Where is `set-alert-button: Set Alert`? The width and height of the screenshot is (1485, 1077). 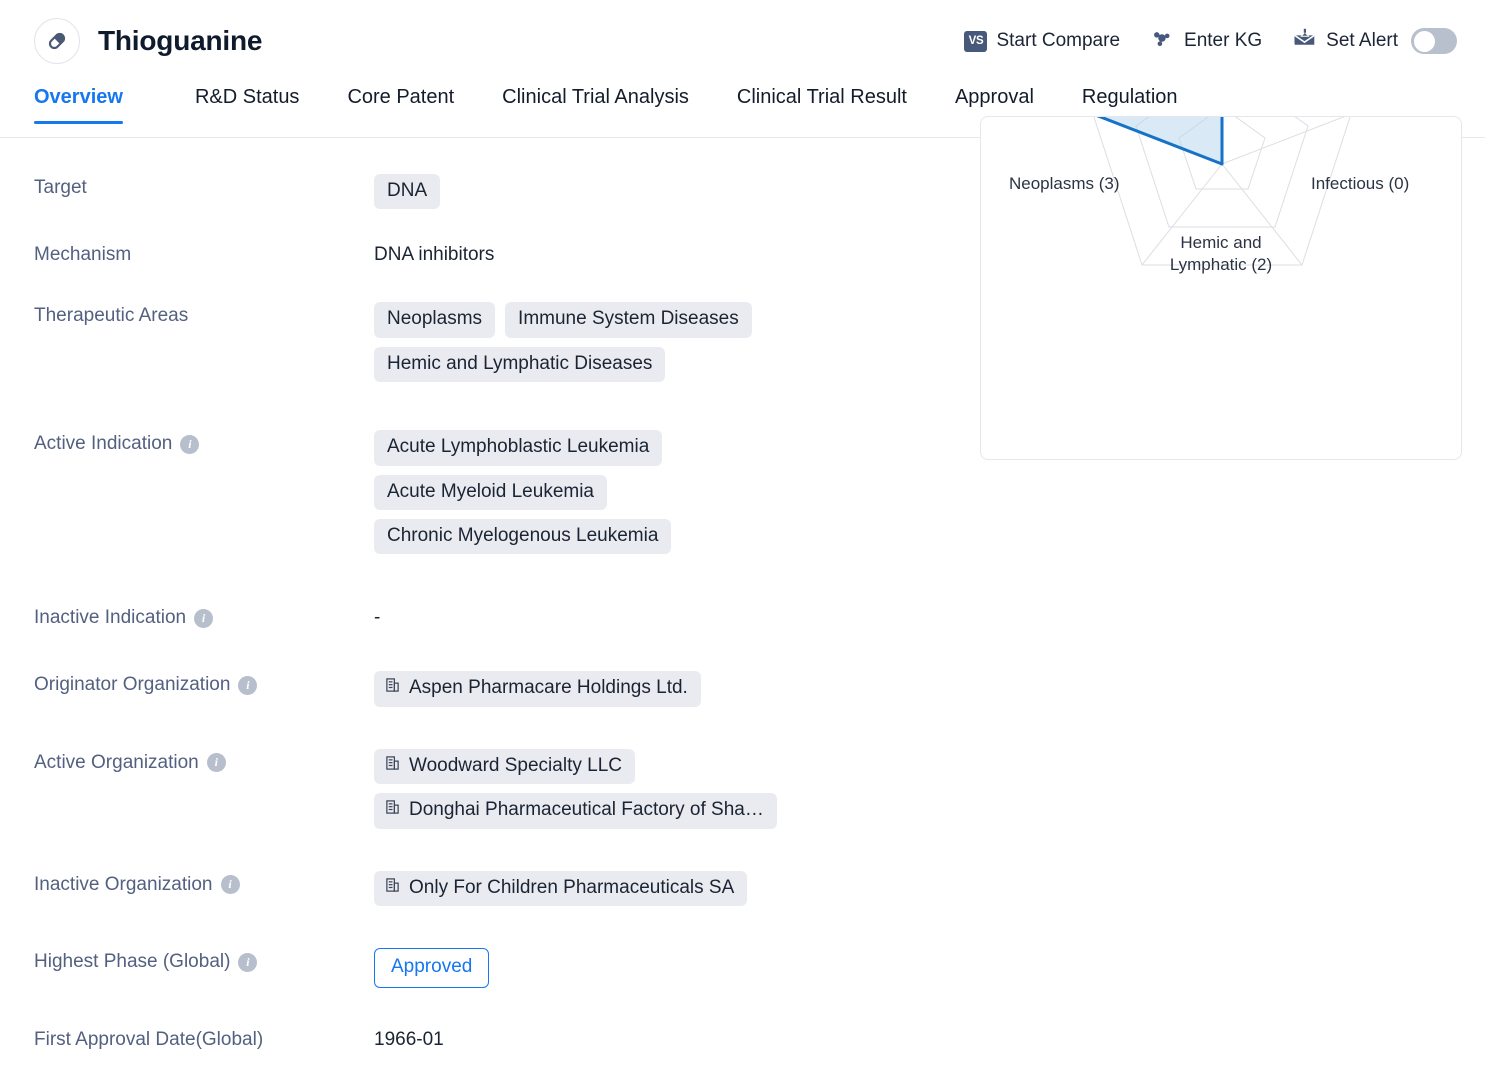
set-alert-button: Set Alert is located at coordinates (1374, 41).